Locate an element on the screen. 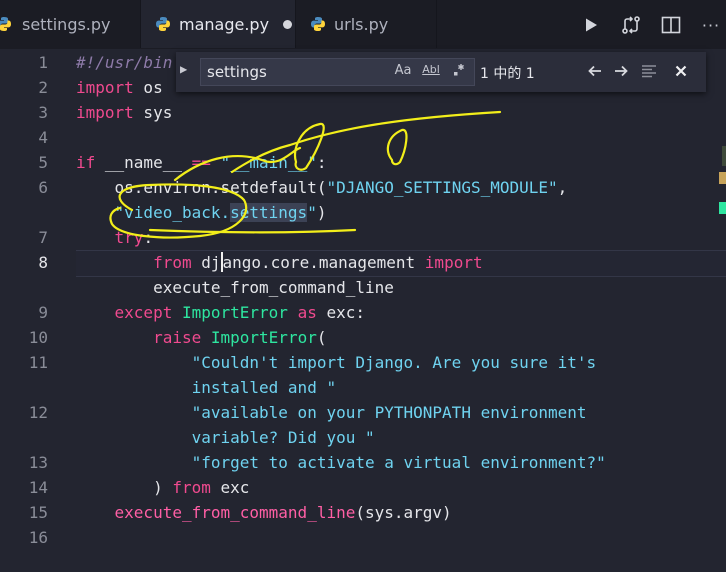 Image resolution: width=726 pixels, height=572 pixels. split-editor-button is located at coordinates (671, 25).